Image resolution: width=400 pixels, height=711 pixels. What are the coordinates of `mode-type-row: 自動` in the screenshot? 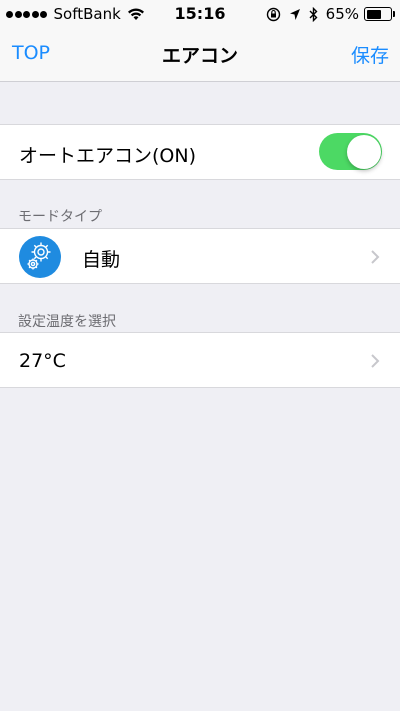 It's located at (200, 256).